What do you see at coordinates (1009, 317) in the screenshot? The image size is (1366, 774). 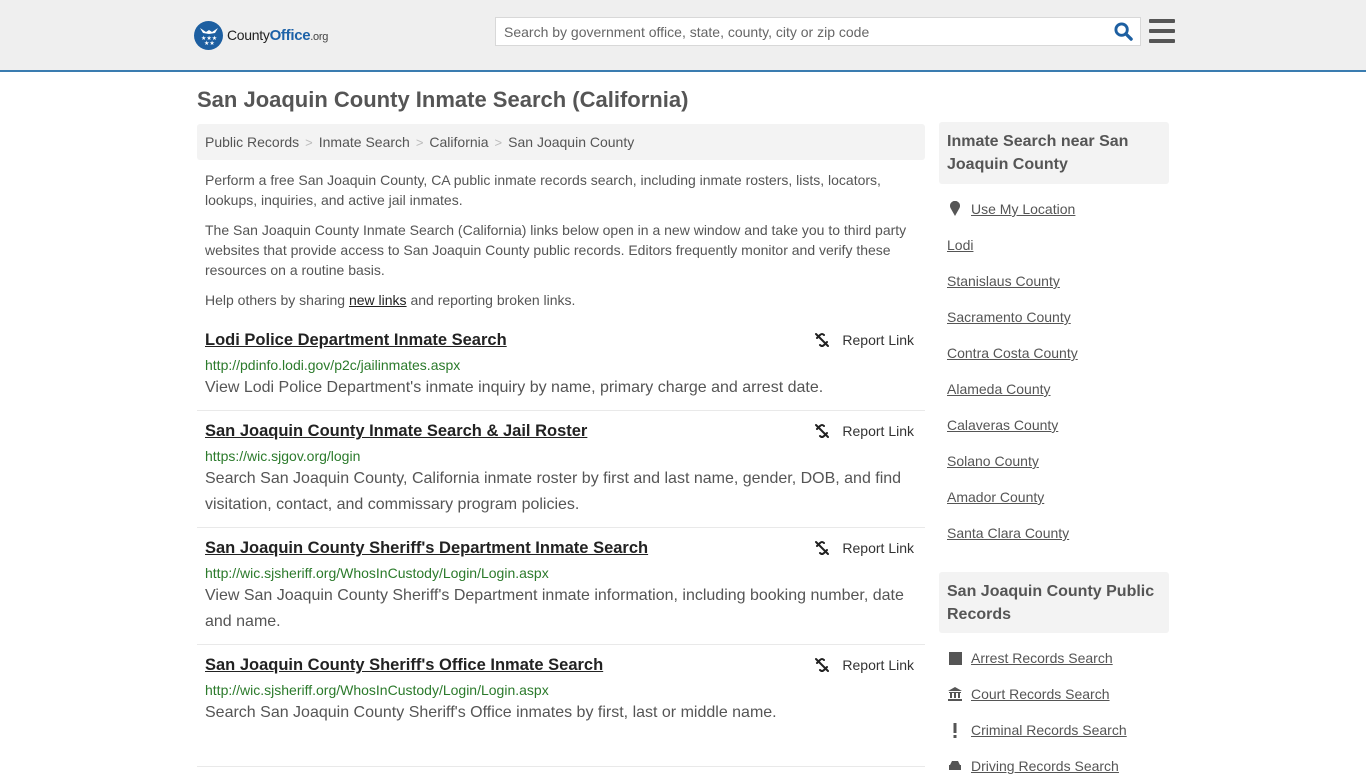 I see `nearby-link-sacramento: Sacramento County` at bounding box center [1009, 317].